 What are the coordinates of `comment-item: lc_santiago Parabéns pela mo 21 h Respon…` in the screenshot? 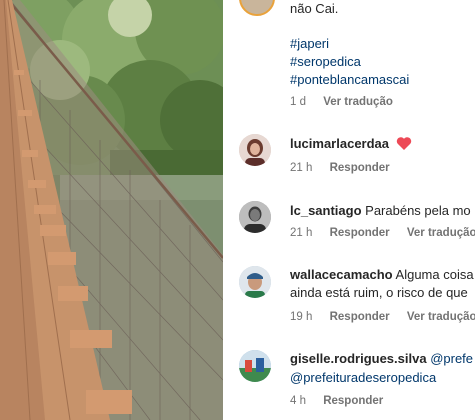 It's located at (349, 225).